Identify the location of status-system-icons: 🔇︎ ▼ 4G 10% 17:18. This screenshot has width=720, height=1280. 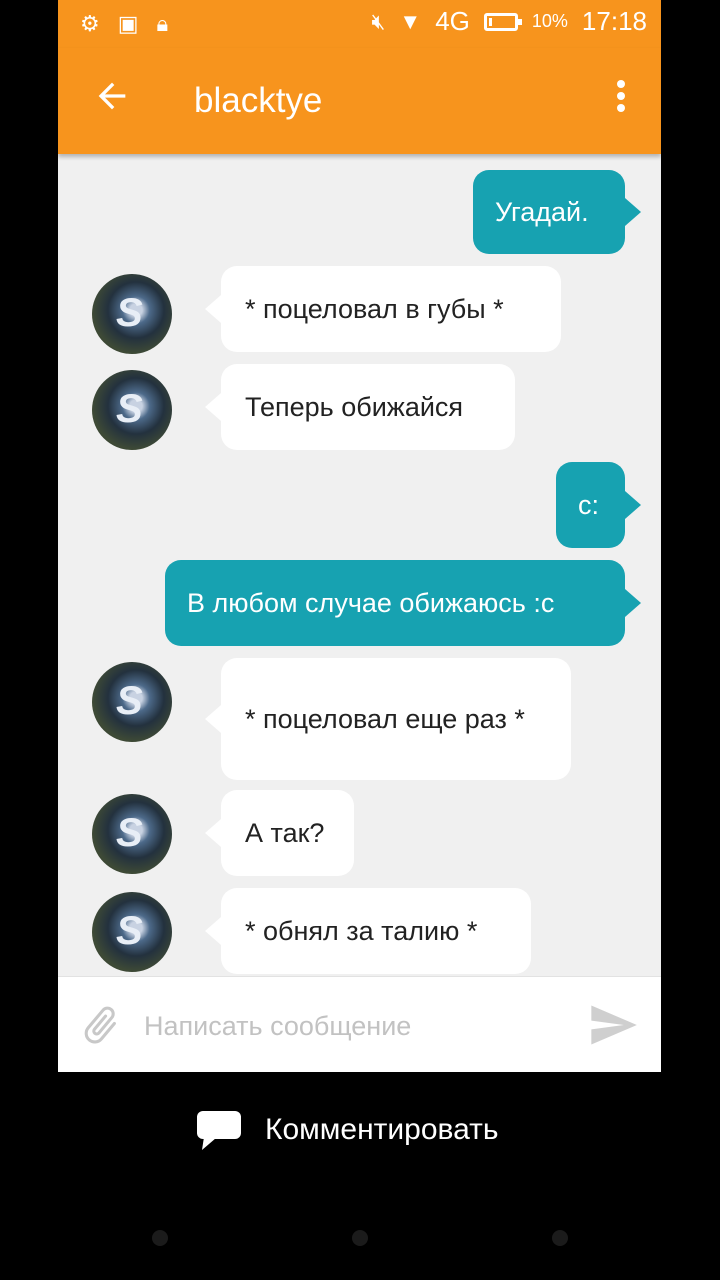
(509, 21).